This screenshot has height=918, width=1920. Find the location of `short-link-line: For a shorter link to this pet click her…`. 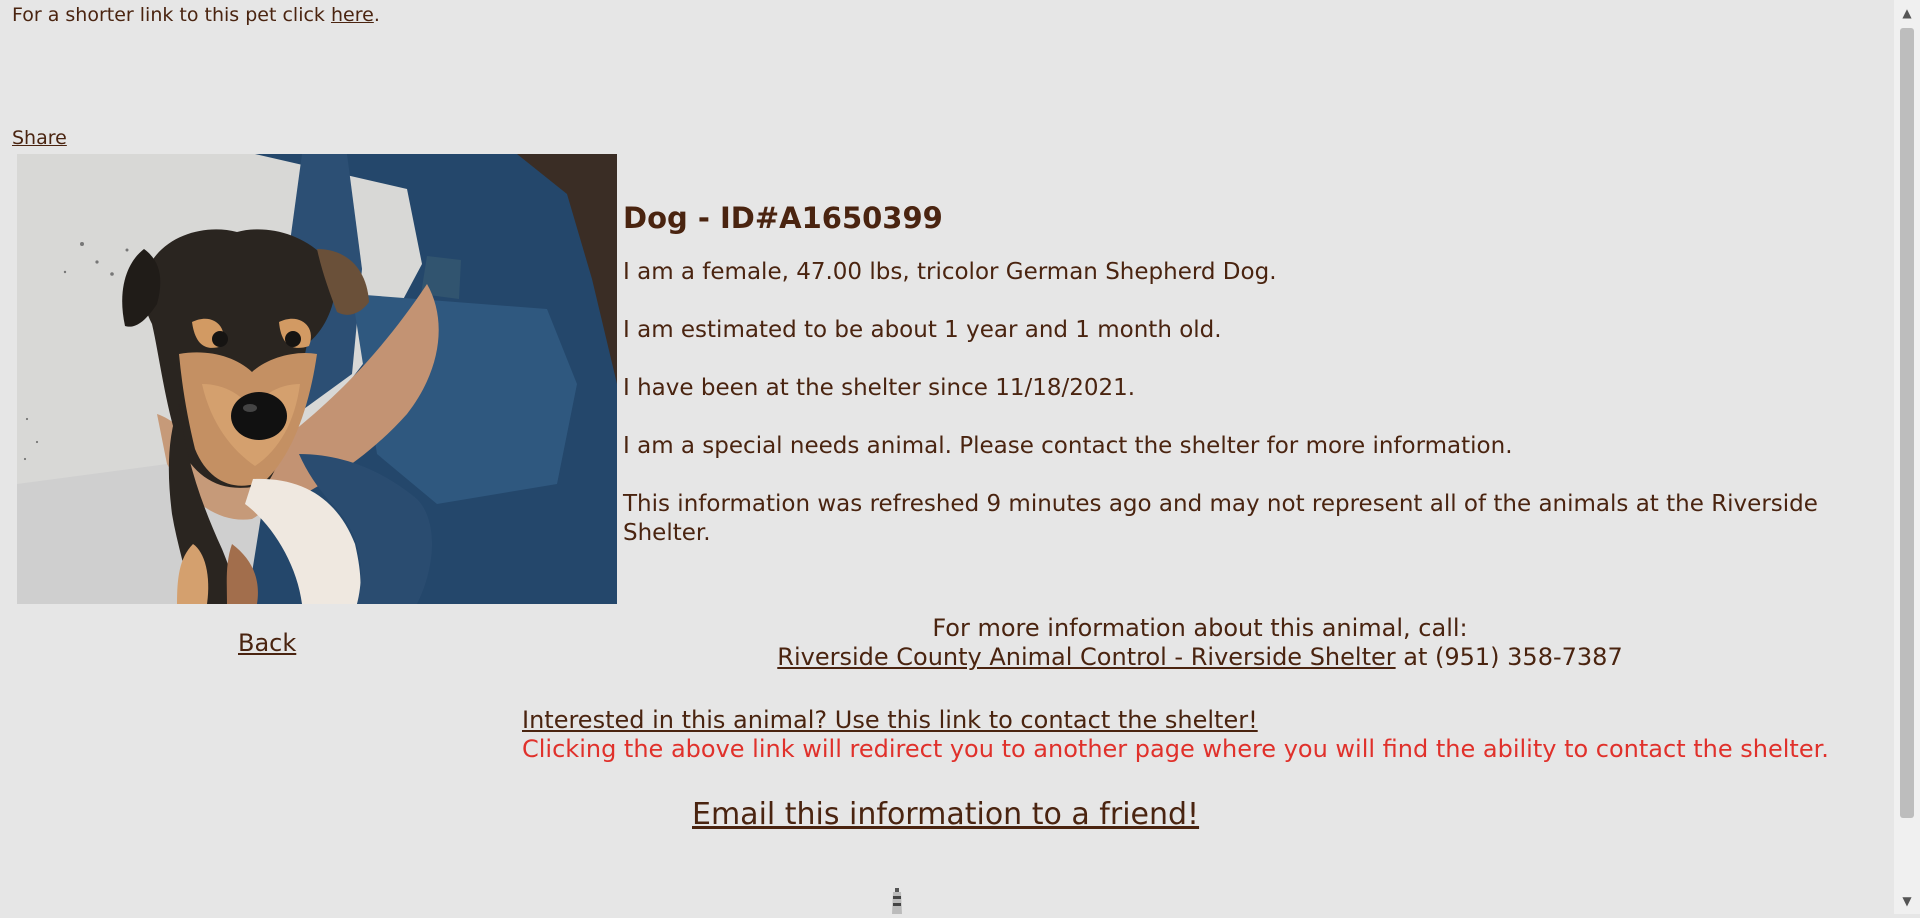

short-link-line: For a shorter link to this pet click her… is located at coordinates (196, 15).